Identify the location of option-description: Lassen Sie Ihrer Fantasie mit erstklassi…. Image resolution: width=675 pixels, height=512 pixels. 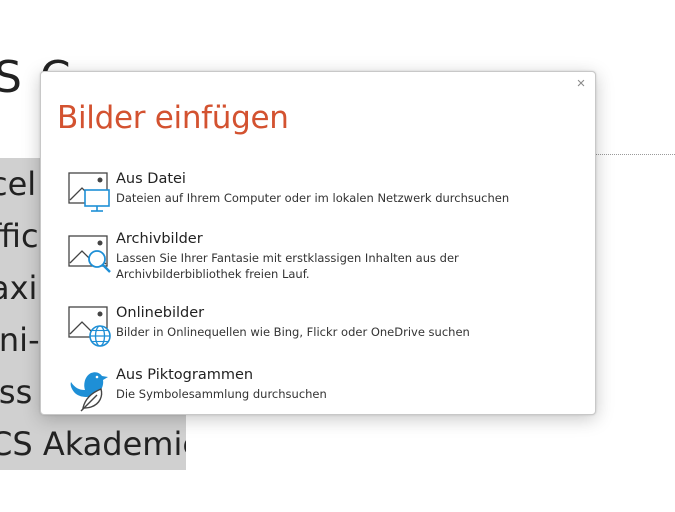
(287, 266).